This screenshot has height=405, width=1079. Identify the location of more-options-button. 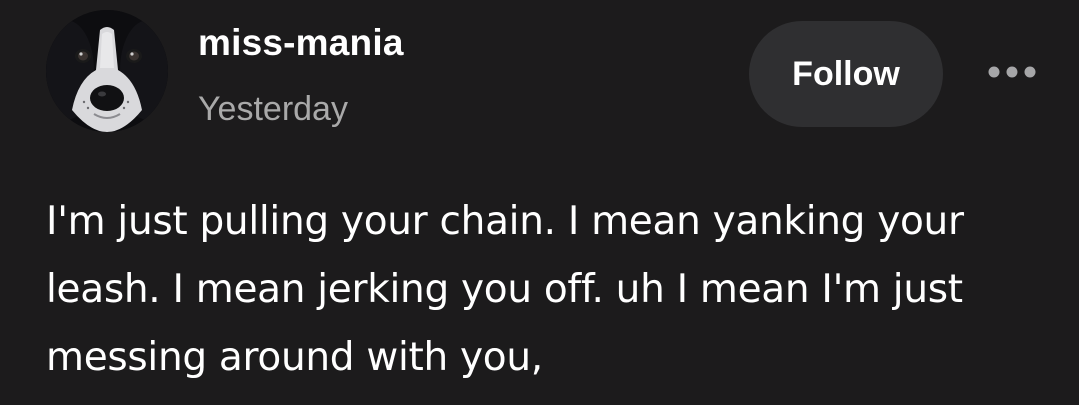
(1012, 72).